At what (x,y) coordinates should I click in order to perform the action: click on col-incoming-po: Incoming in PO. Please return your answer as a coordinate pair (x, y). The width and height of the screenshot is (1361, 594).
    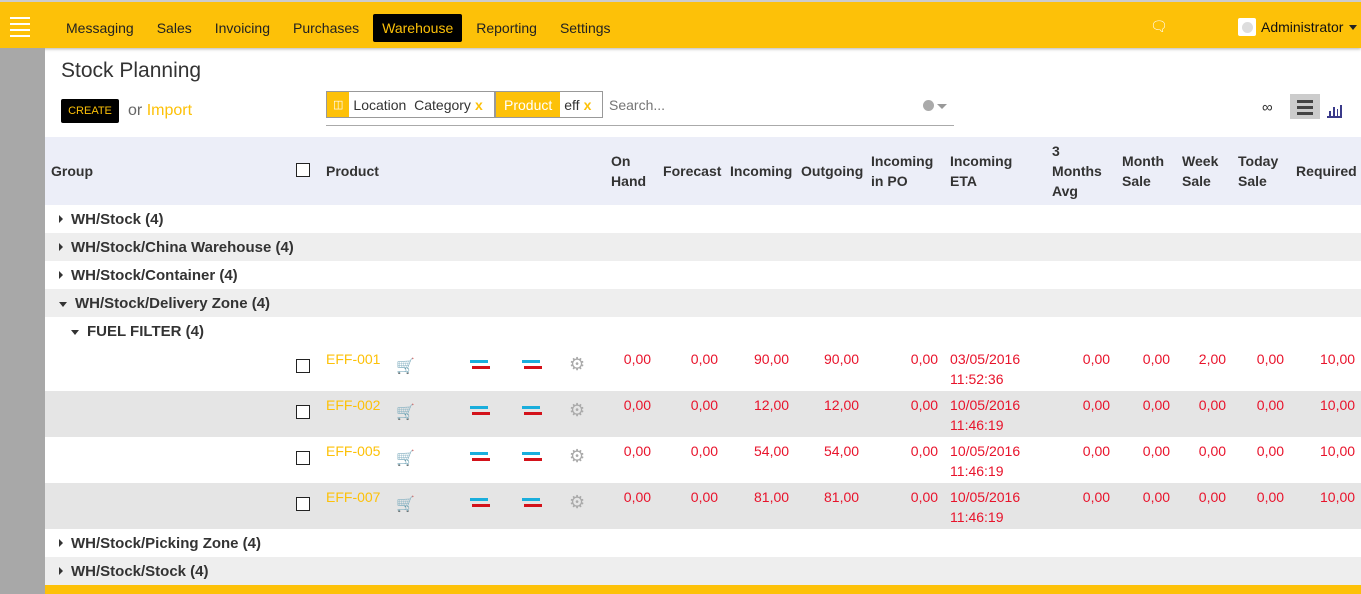
    Looking at the image, I should click on (905, 171).